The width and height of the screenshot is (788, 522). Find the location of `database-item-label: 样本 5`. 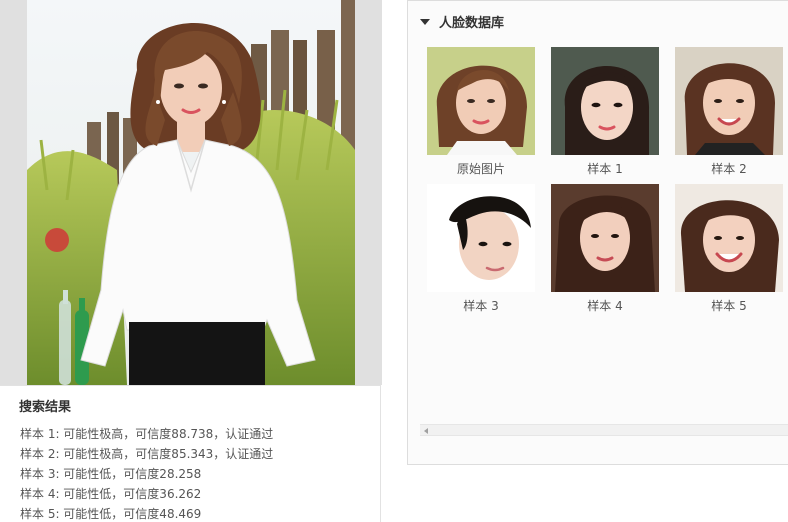

database-item-label: 样本 5 is located at coordinates (729, 306).